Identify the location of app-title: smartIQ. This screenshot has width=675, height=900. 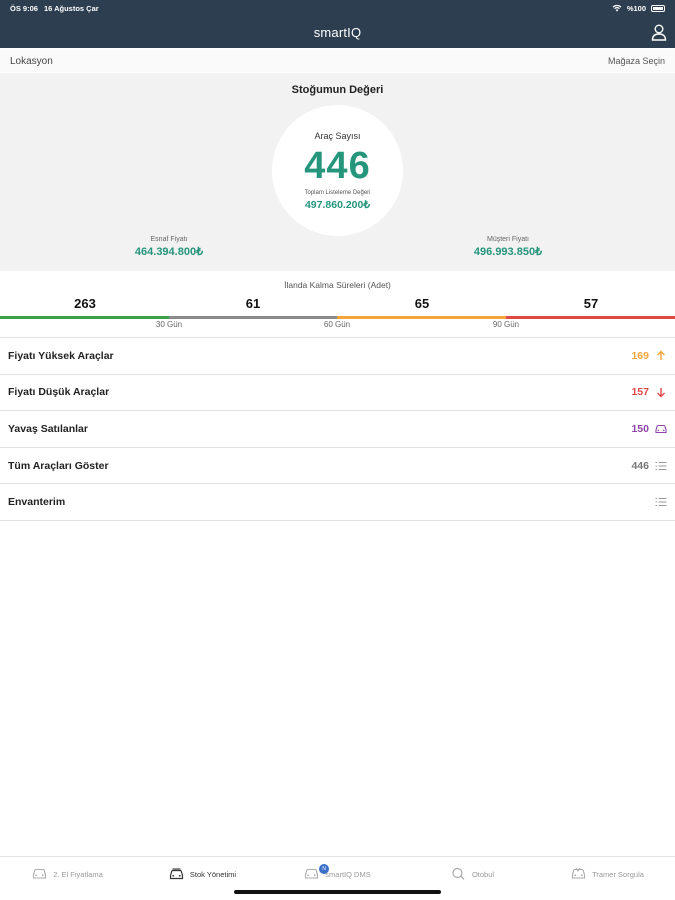
(337, 32).